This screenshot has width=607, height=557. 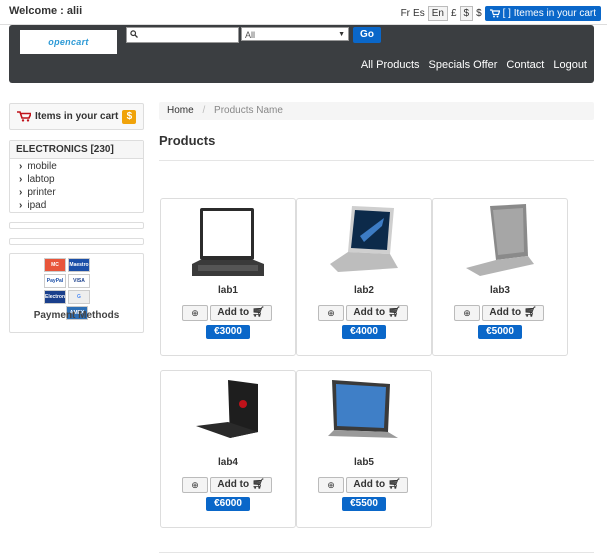 What do you see at coordinates (367, 35) in the screenshot?
I see `go-button: Go` at bounding box center [367, 35].